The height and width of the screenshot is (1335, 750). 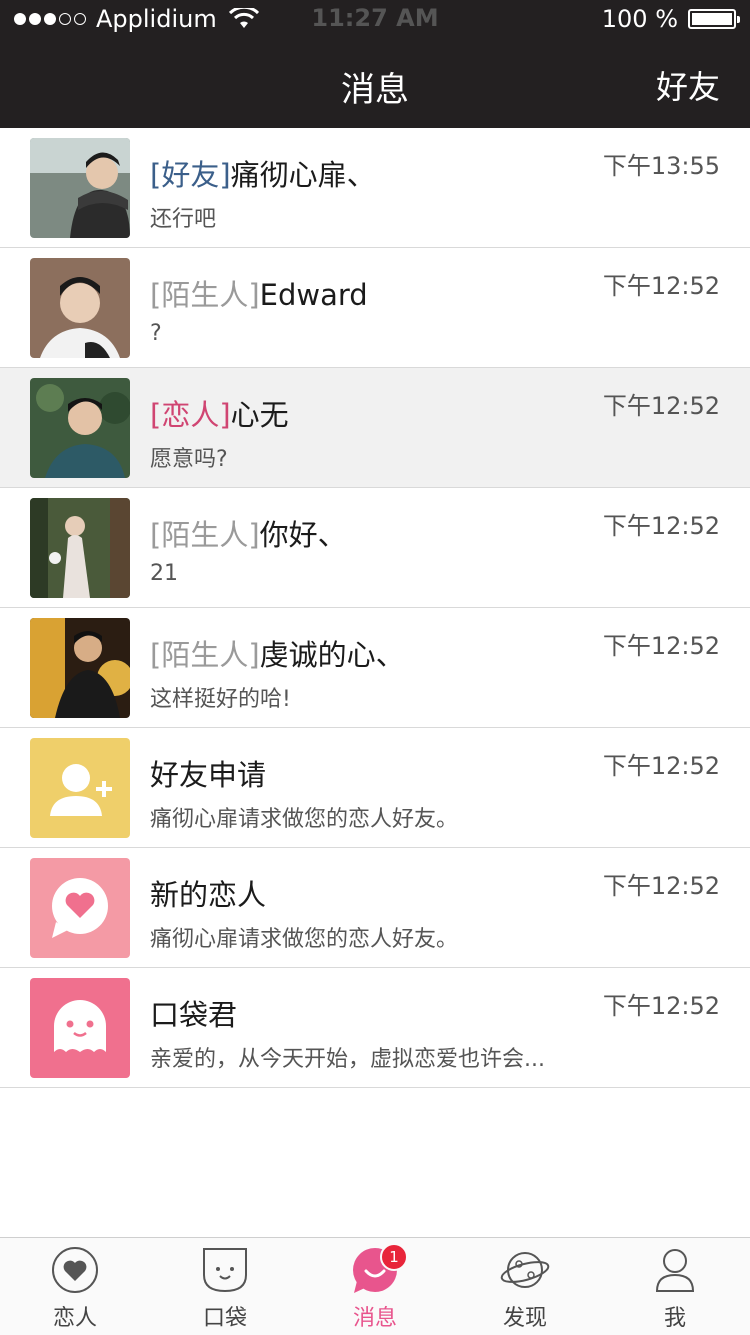 What do you see at coordinates (190, 415) in the screenshot?
I see `lover-tag: [恋人]` at bounding box center [190, 415].